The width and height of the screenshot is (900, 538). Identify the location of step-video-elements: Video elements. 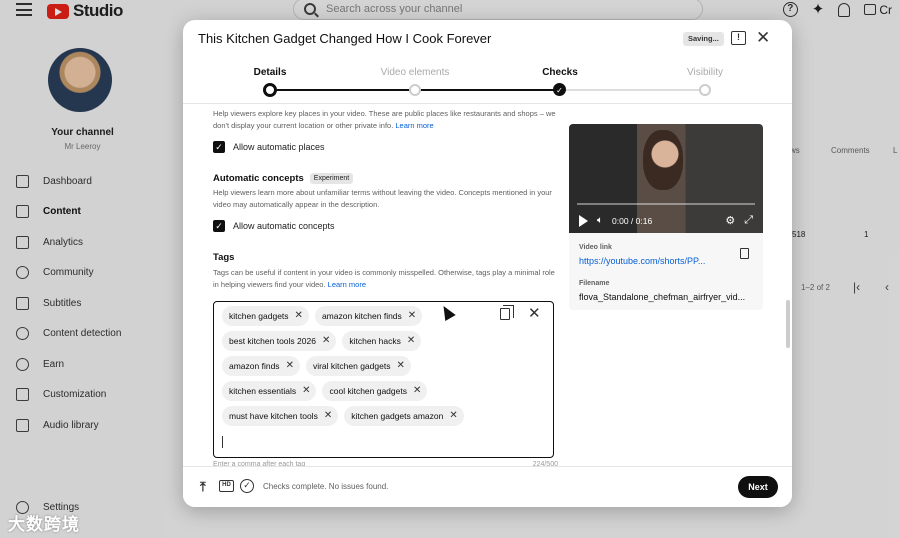
(415, 72).